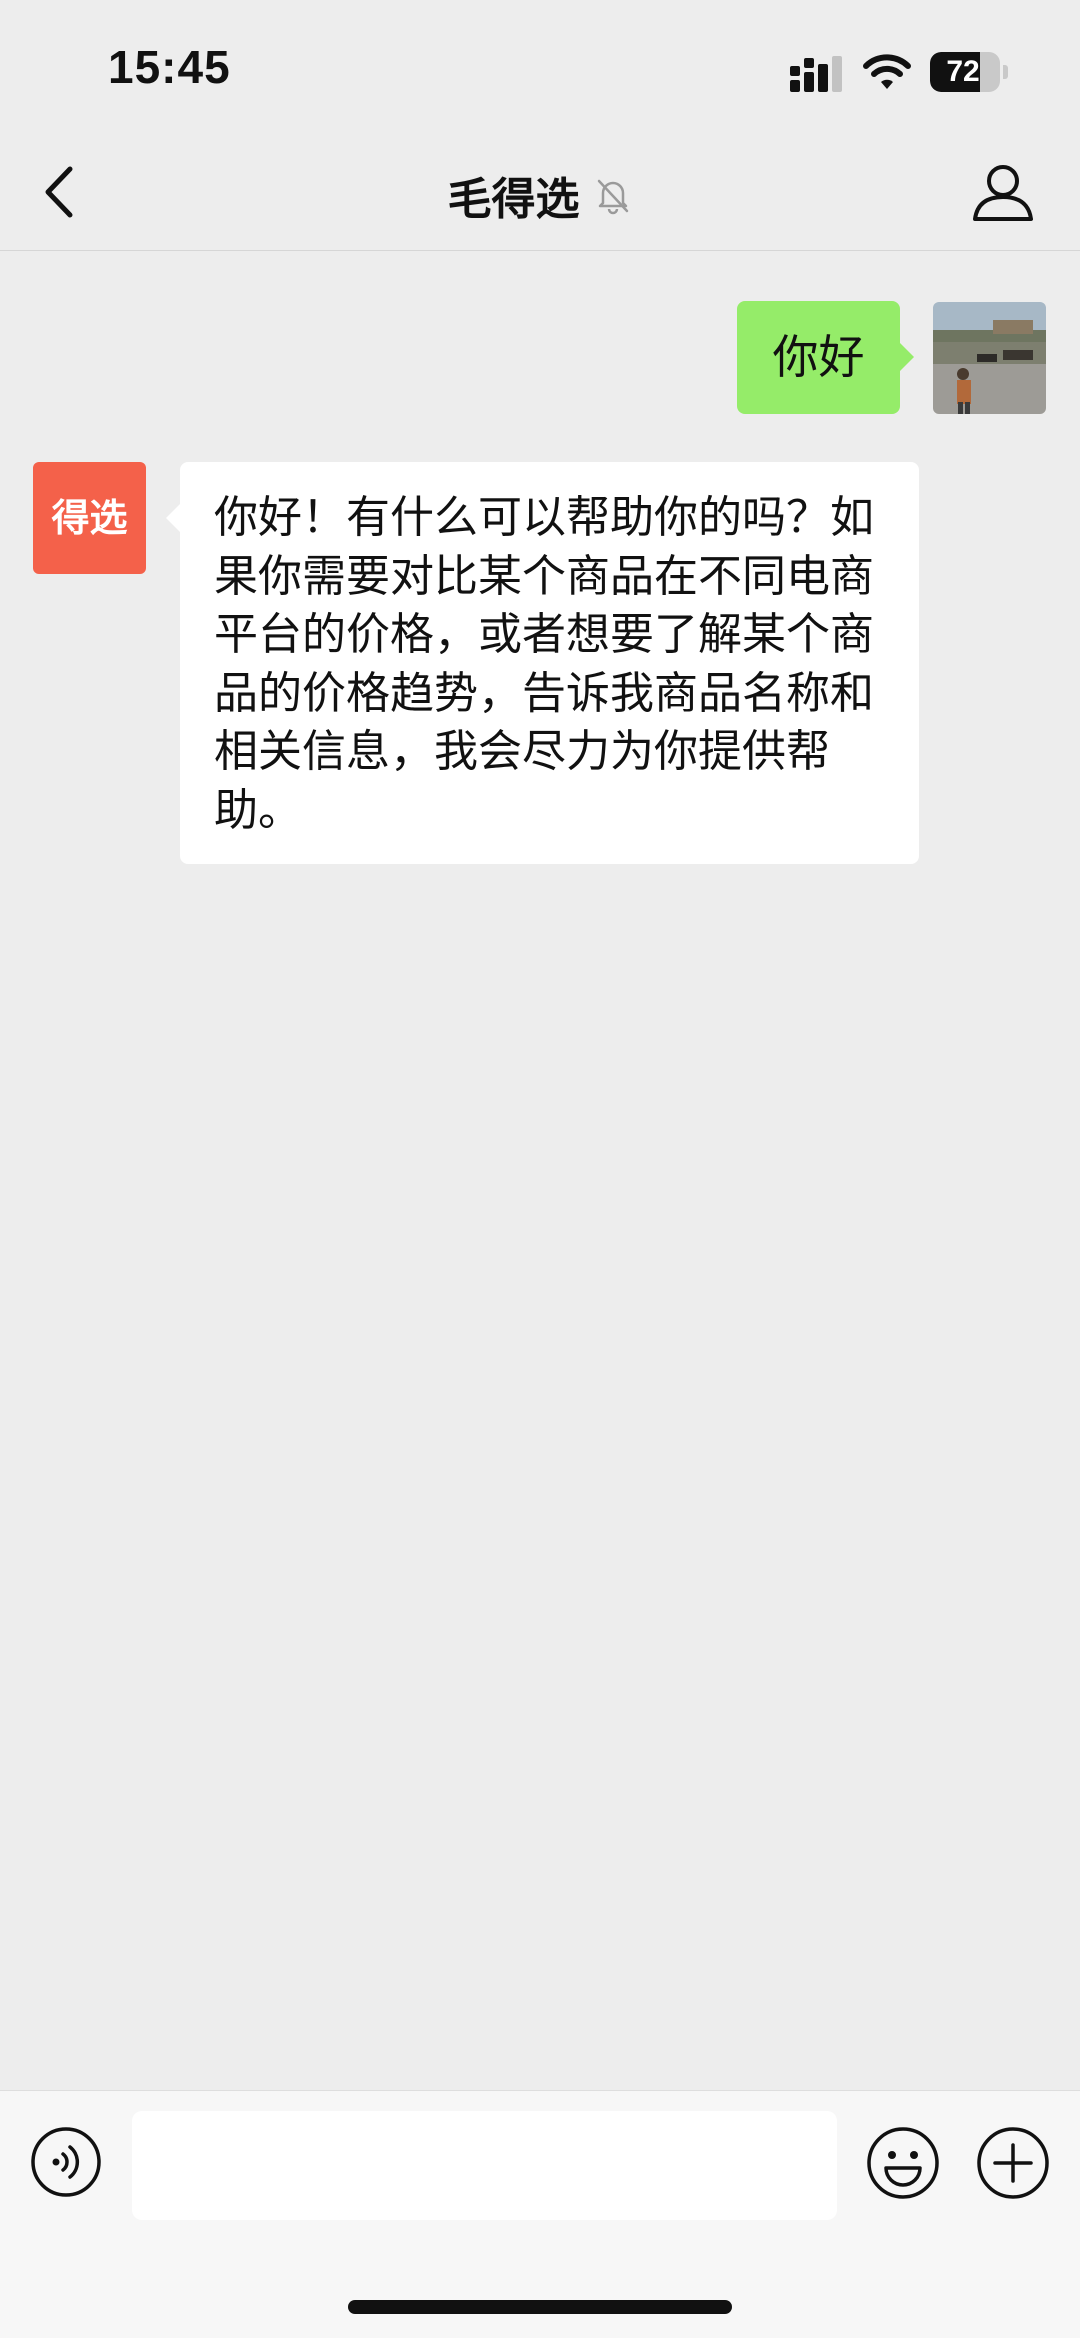 Image resolution: width=1080 pixels, height=2338 pixels. Describe the element at coordinates (513, 199) in the screenshot. I see `chat-title: 毛得选` at that location.